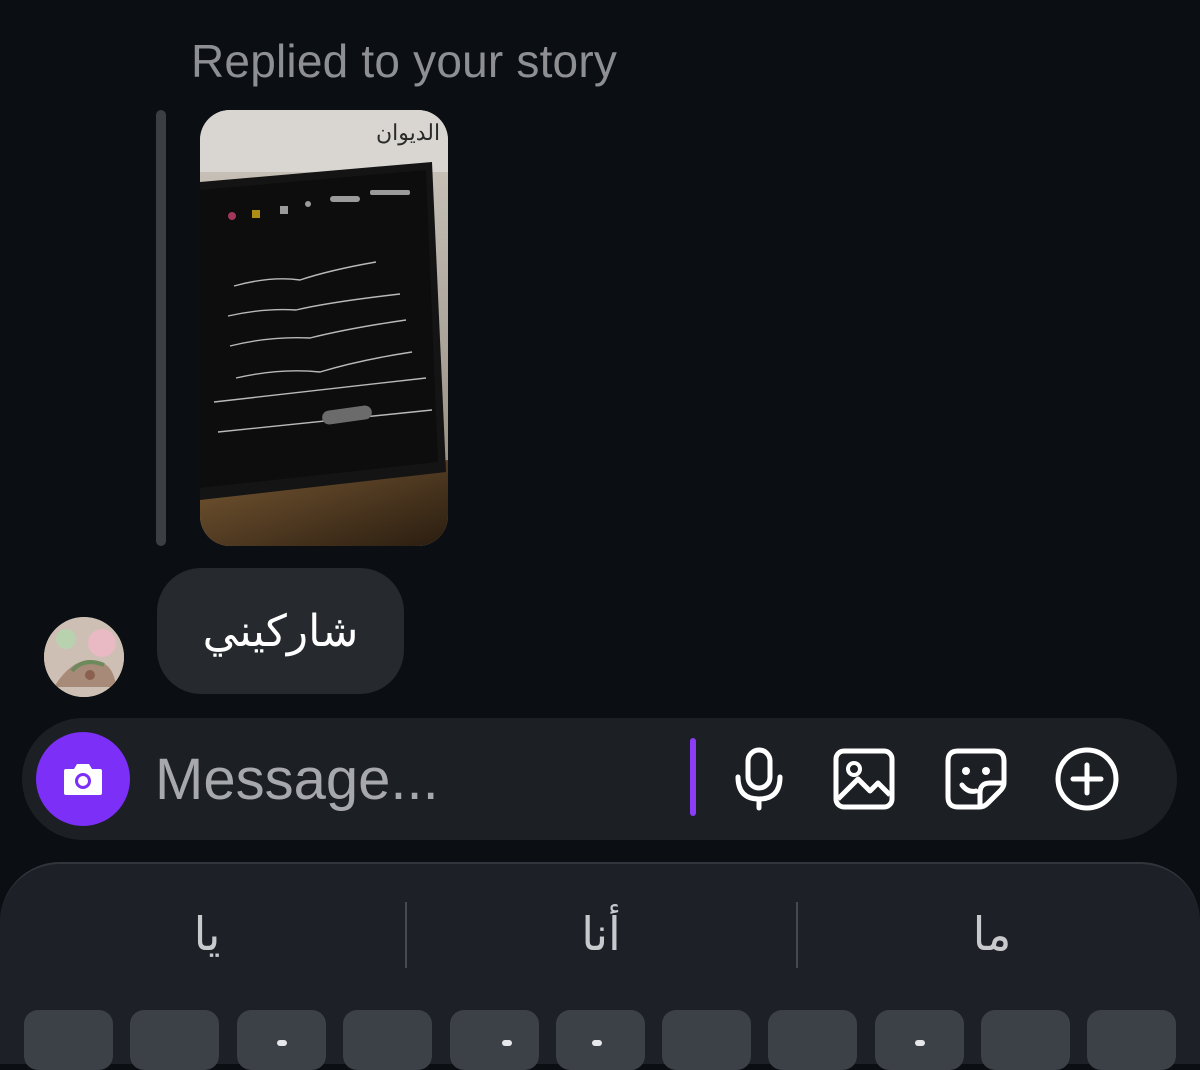 The height and width of the screenshot is (1070, 1200). What do you see at coordinates (415, 779) in the screenshot?
I see `message-input` at bounding box center [415, 779].